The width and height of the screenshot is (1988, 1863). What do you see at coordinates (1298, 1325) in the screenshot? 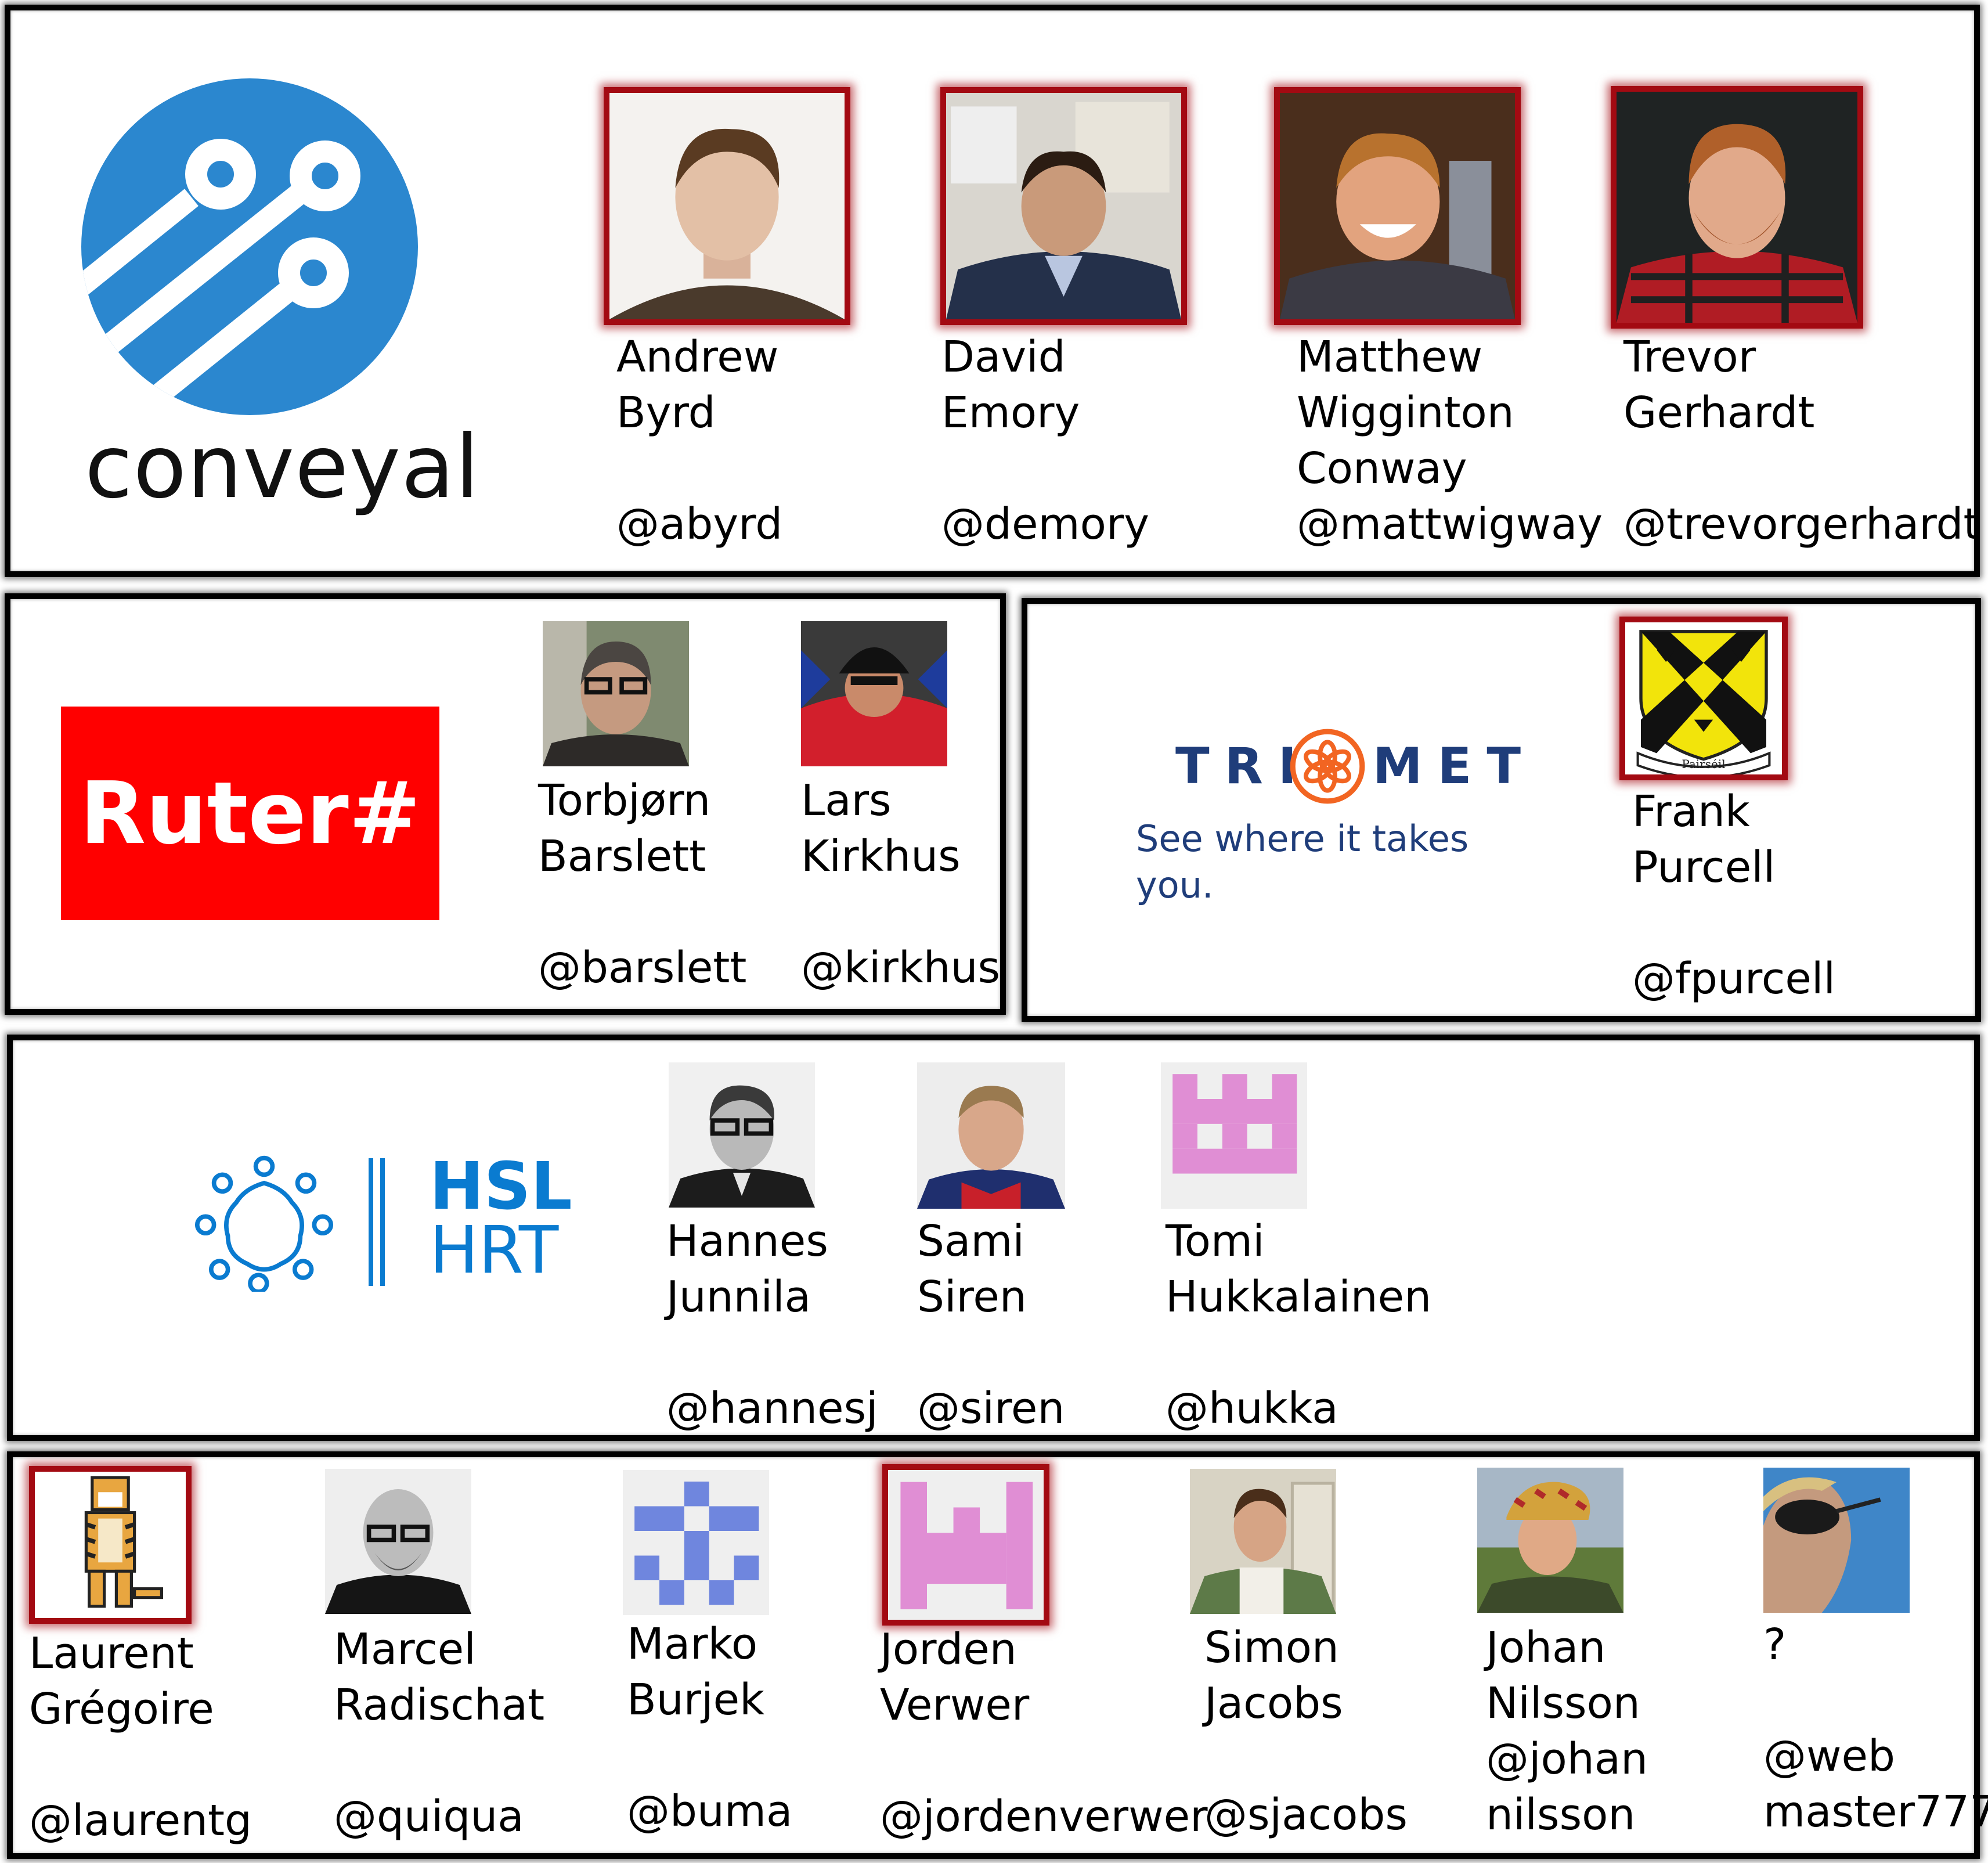
I see `name-tomi-hukkalainen: Tomi Hukkalainen @hukka` at bounding box center [1298, 1325].